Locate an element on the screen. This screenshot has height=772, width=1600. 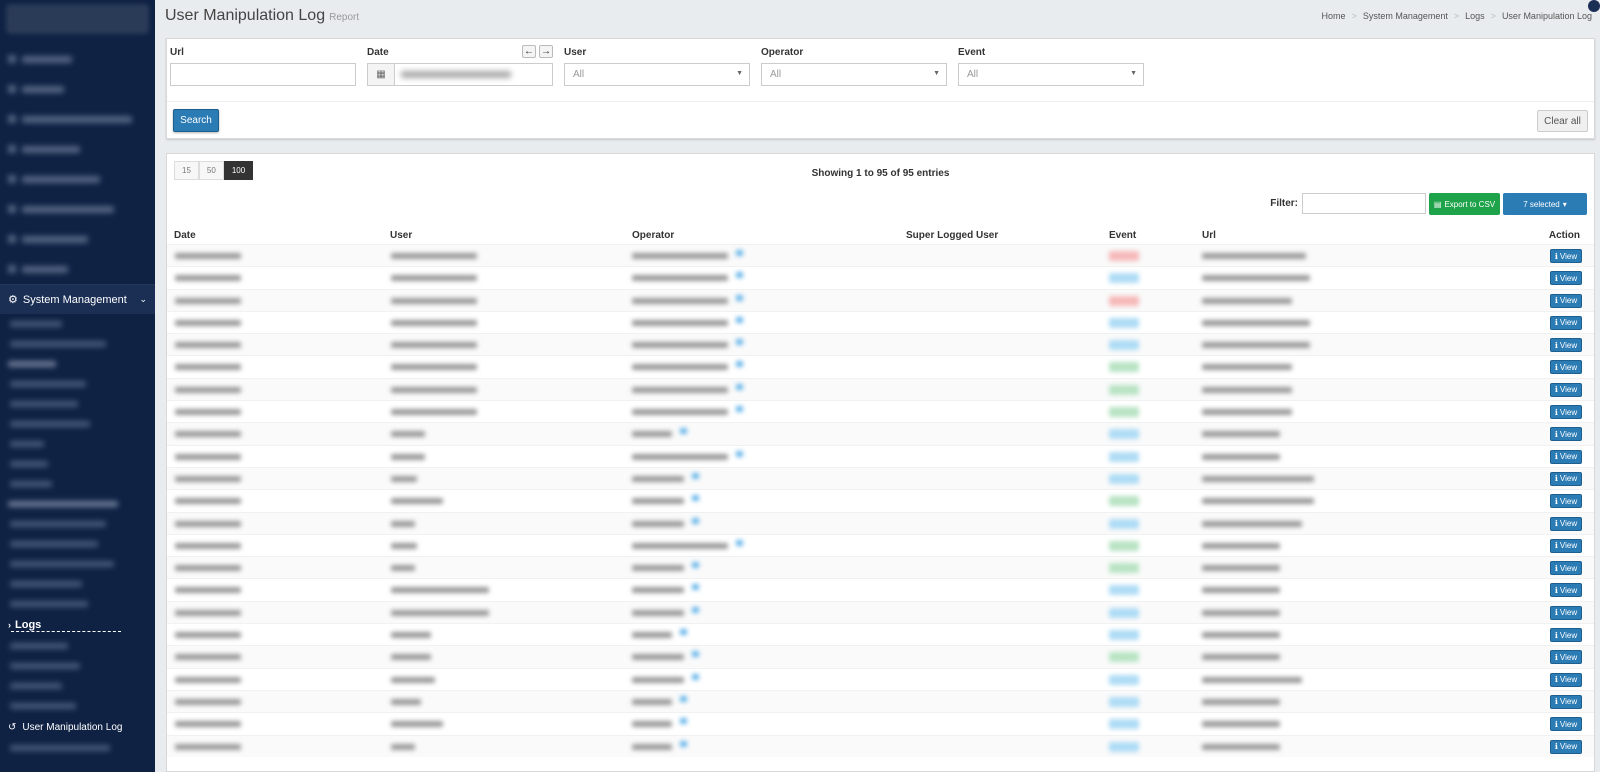
column-header-operator: Operator is located at coordinates (653, 235).